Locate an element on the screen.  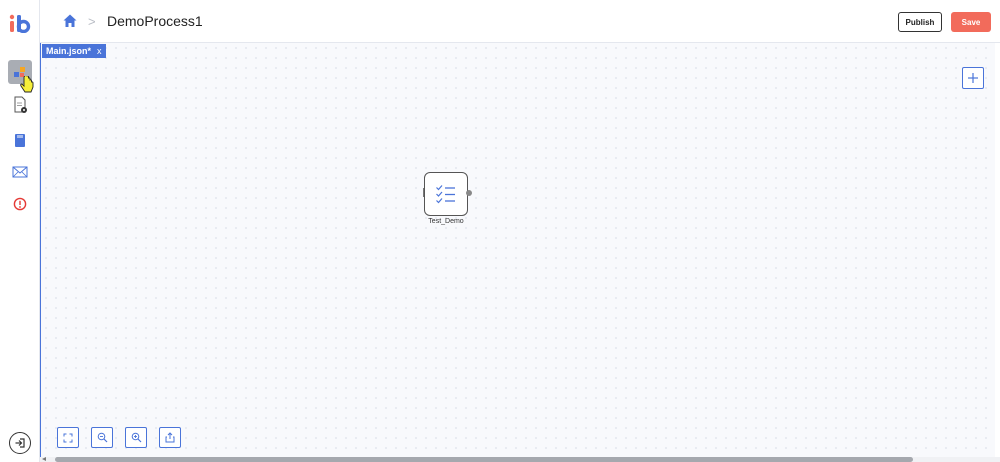
export-icon is located at coordinates (170, 437).